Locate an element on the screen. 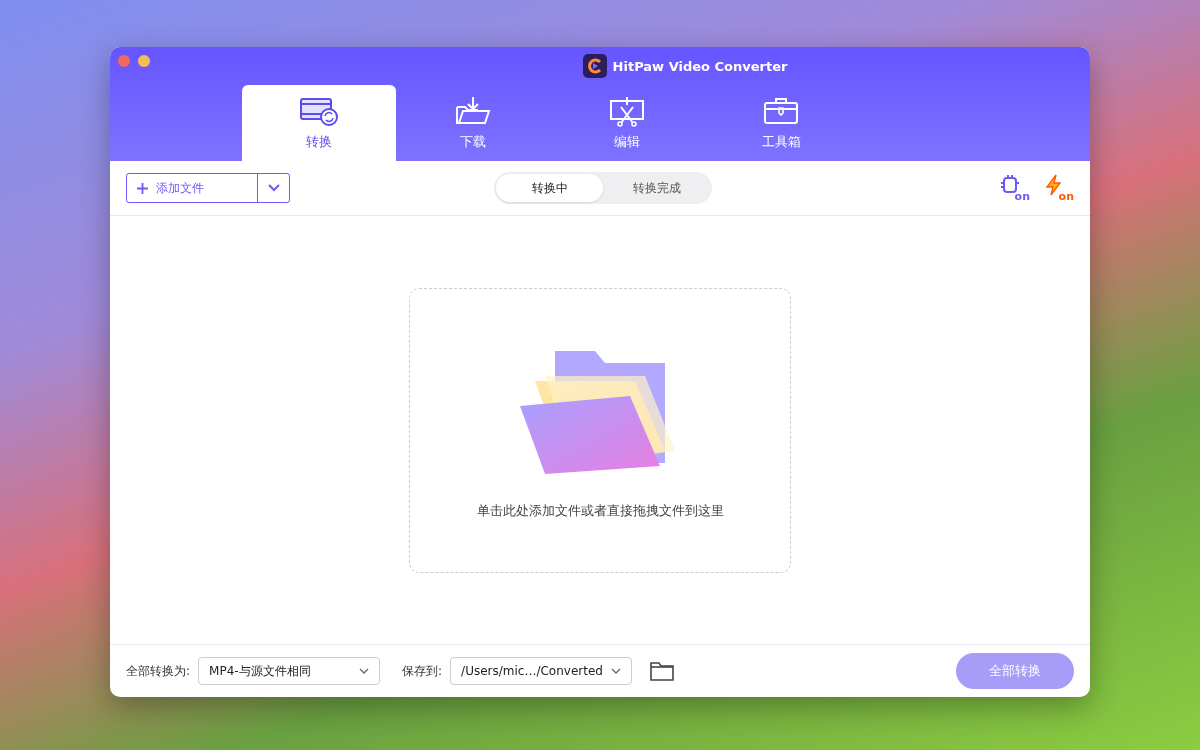 The width and height of the screenshot is (1200, 750). save-path-dropdown: /Users/mic…/Converted is located at coordinates (541, 671).